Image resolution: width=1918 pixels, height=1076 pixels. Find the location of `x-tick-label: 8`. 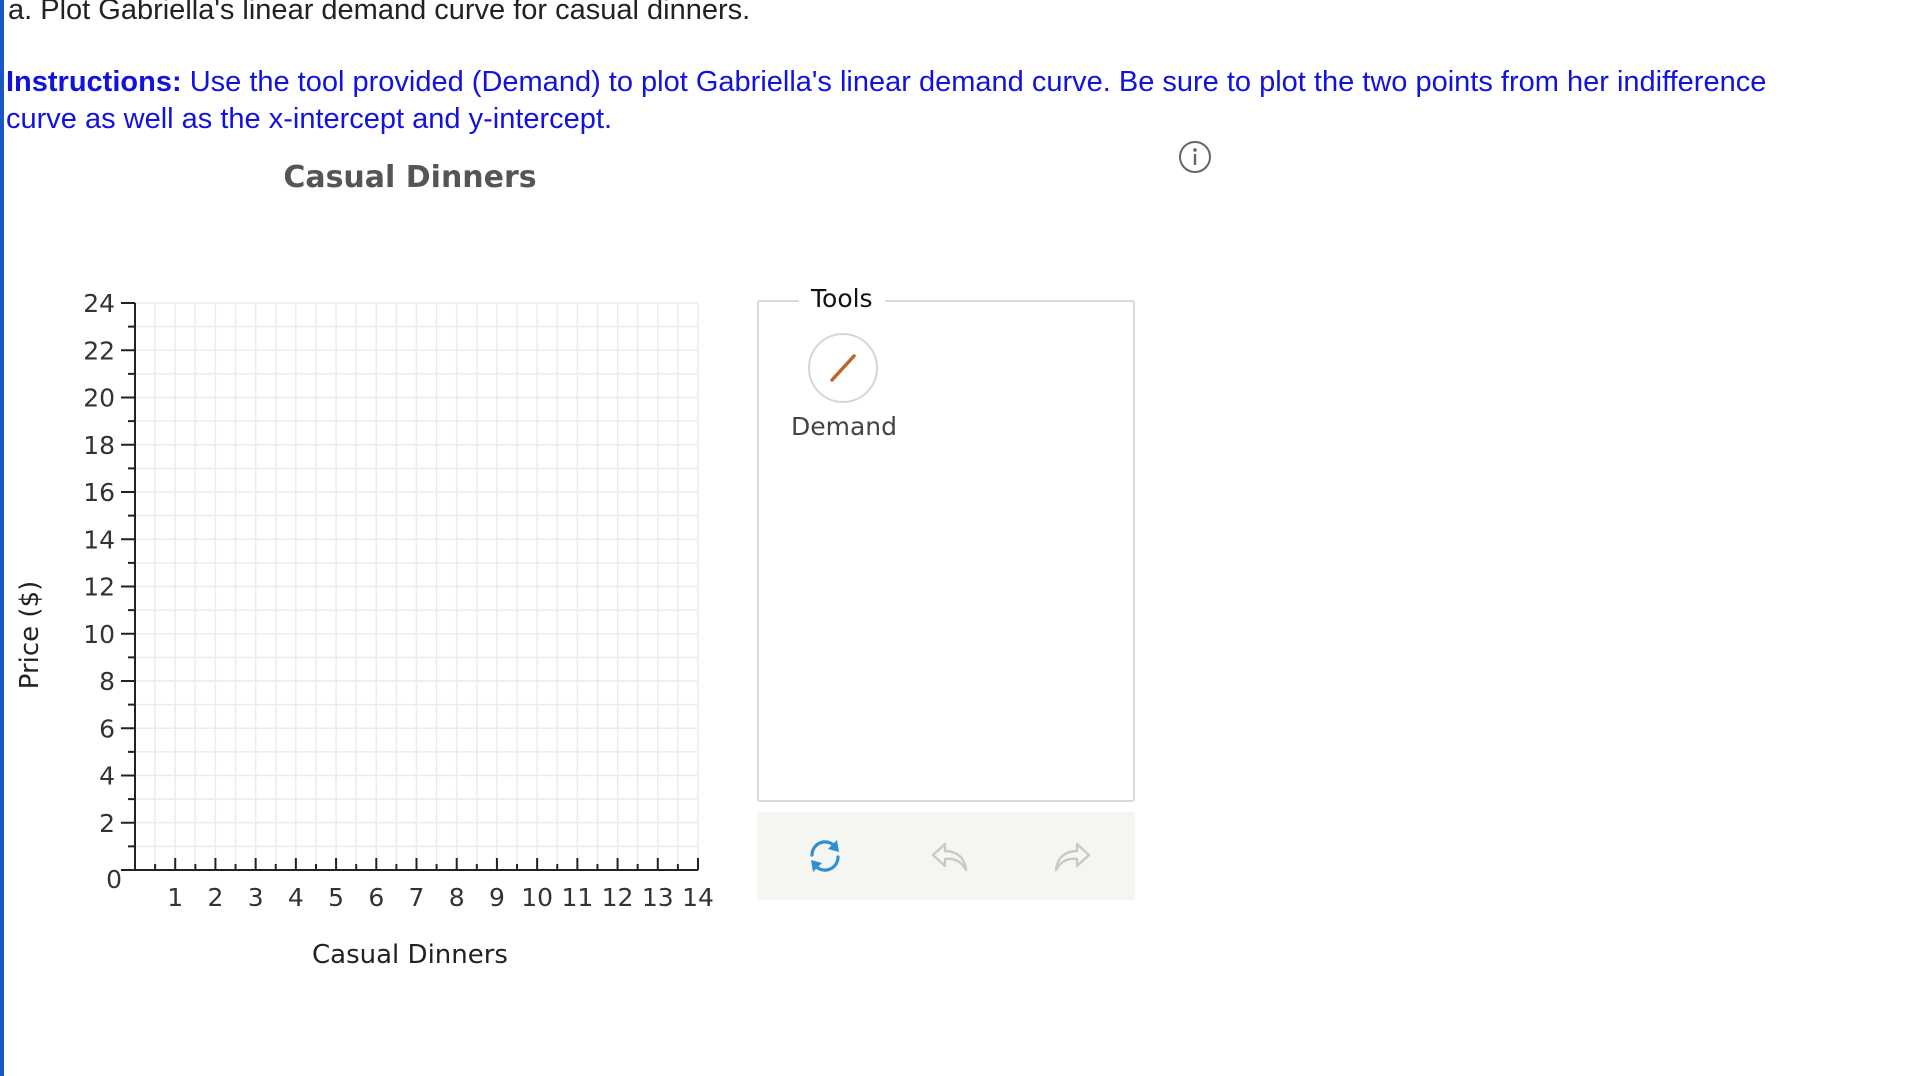

x-tick-label: 8 is located at coordinates (457, 896).